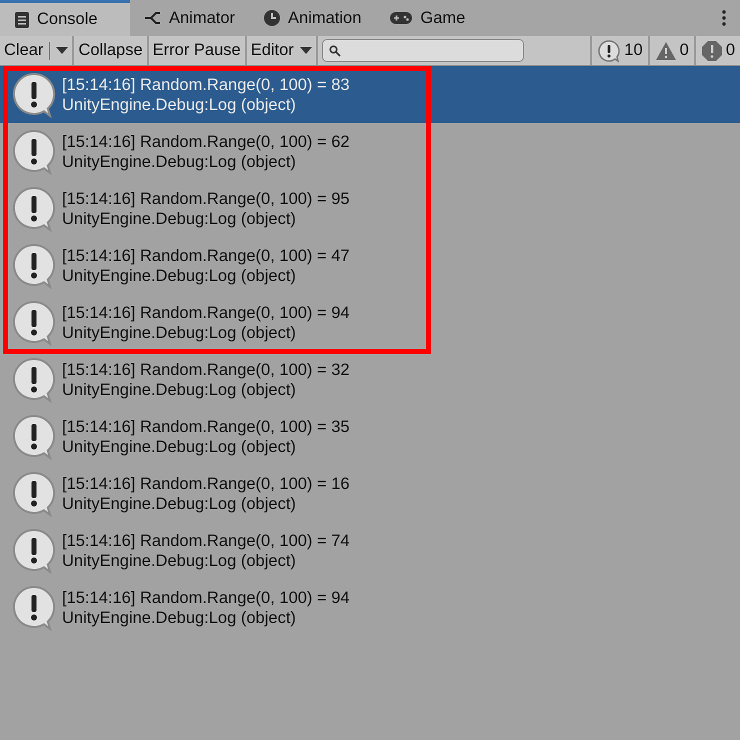 The image size is (740, 740). Describe the element at coordinates (370, 208) in the screenshot. I see `log-entry: [15:14:16] Random.Range(0, 100) = 95 UnityEngine.Debug:Log (object)` at that location.